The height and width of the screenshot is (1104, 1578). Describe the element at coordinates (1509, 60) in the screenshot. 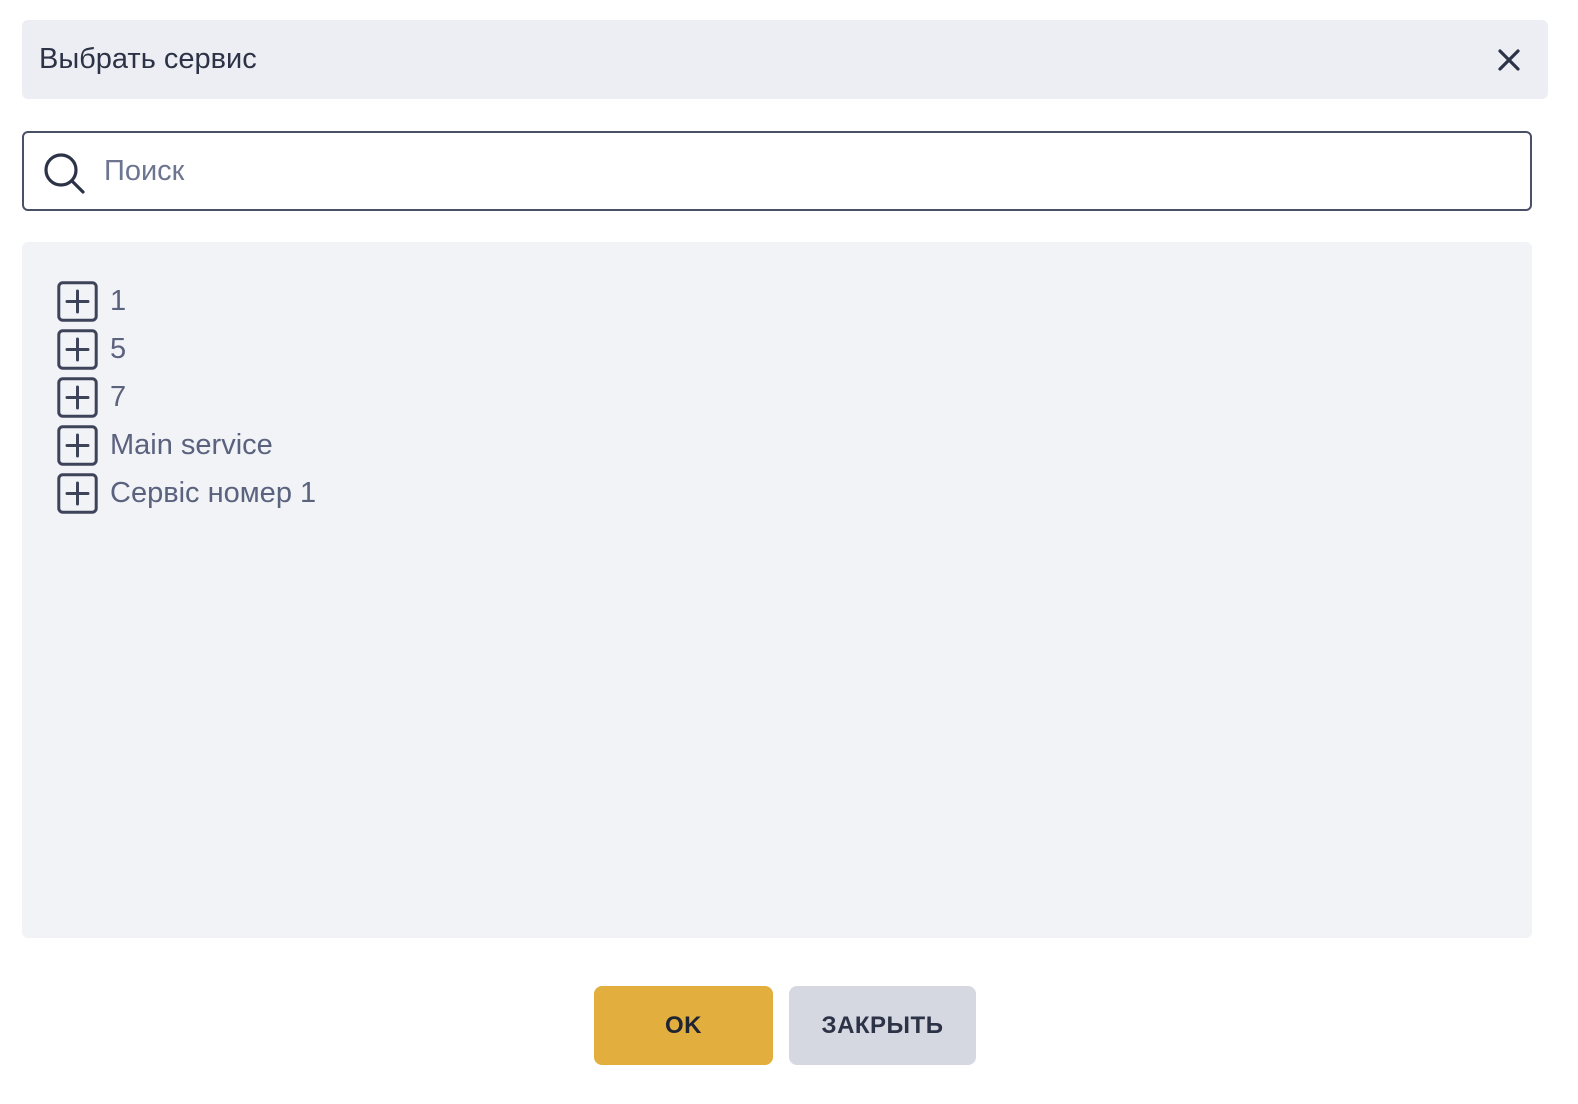

I see `close-icon` at that location.